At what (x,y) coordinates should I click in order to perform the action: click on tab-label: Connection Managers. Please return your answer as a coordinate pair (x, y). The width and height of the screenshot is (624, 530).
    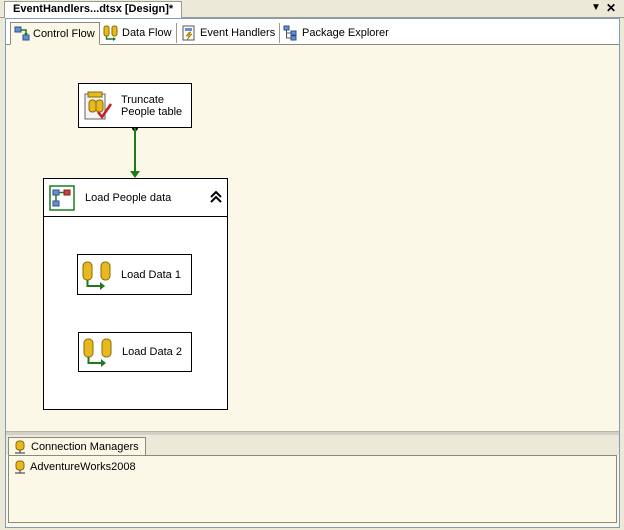
    Looking at the image, I should click on (85, 447).